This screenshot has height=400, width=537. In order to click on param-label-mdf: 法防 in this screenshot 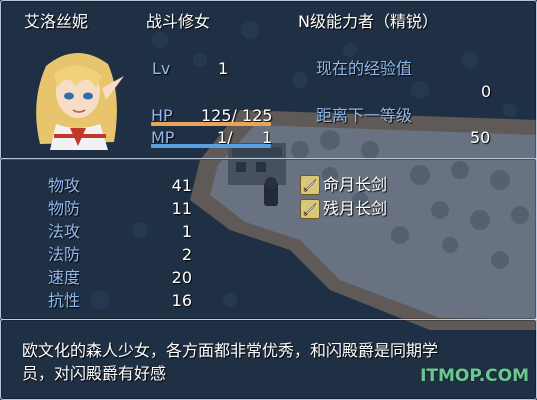, I will do `click(64, 254)`.